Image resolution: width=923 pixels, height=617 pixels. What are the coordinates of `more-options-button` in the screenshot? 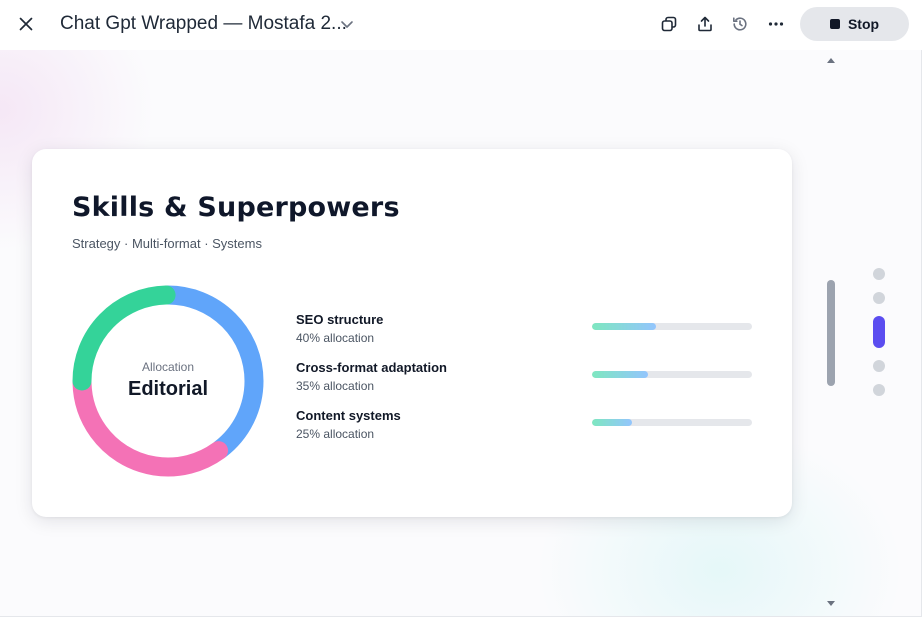 It's located at (776, 24).